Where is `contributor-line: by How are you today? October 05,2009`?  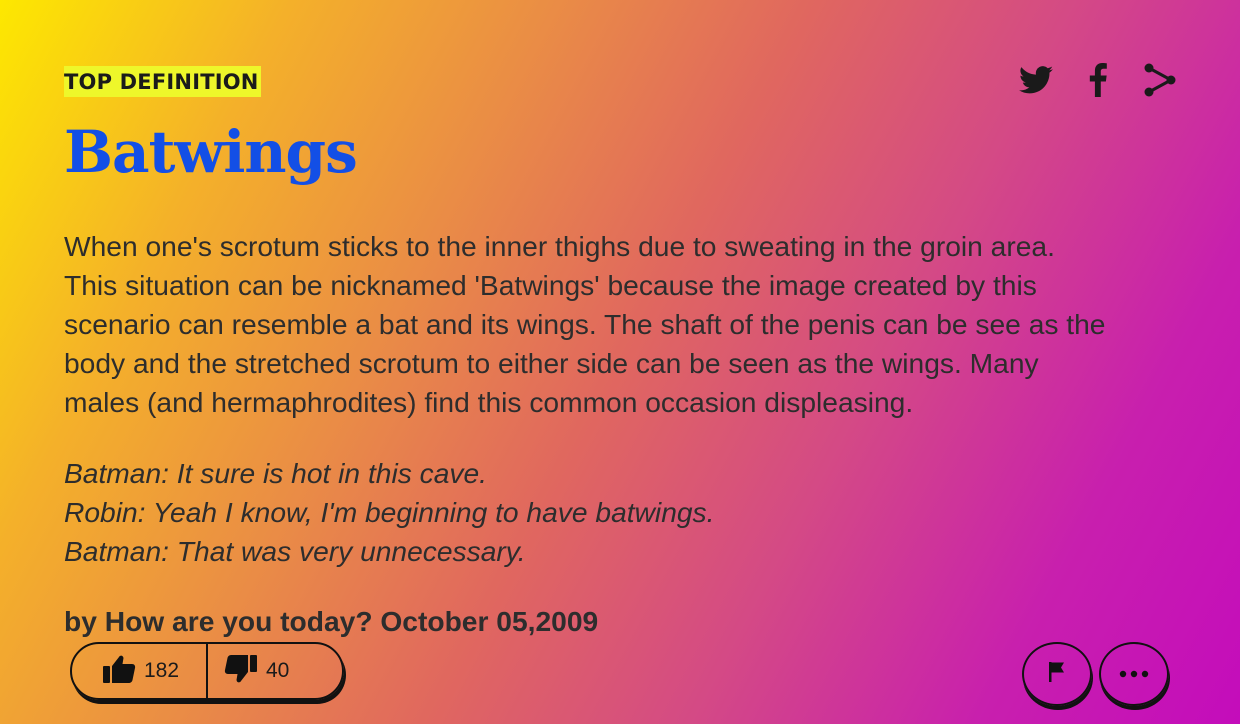
contributor-line: by How are you today? October 05,2009 is located at coordinates (331, 621).